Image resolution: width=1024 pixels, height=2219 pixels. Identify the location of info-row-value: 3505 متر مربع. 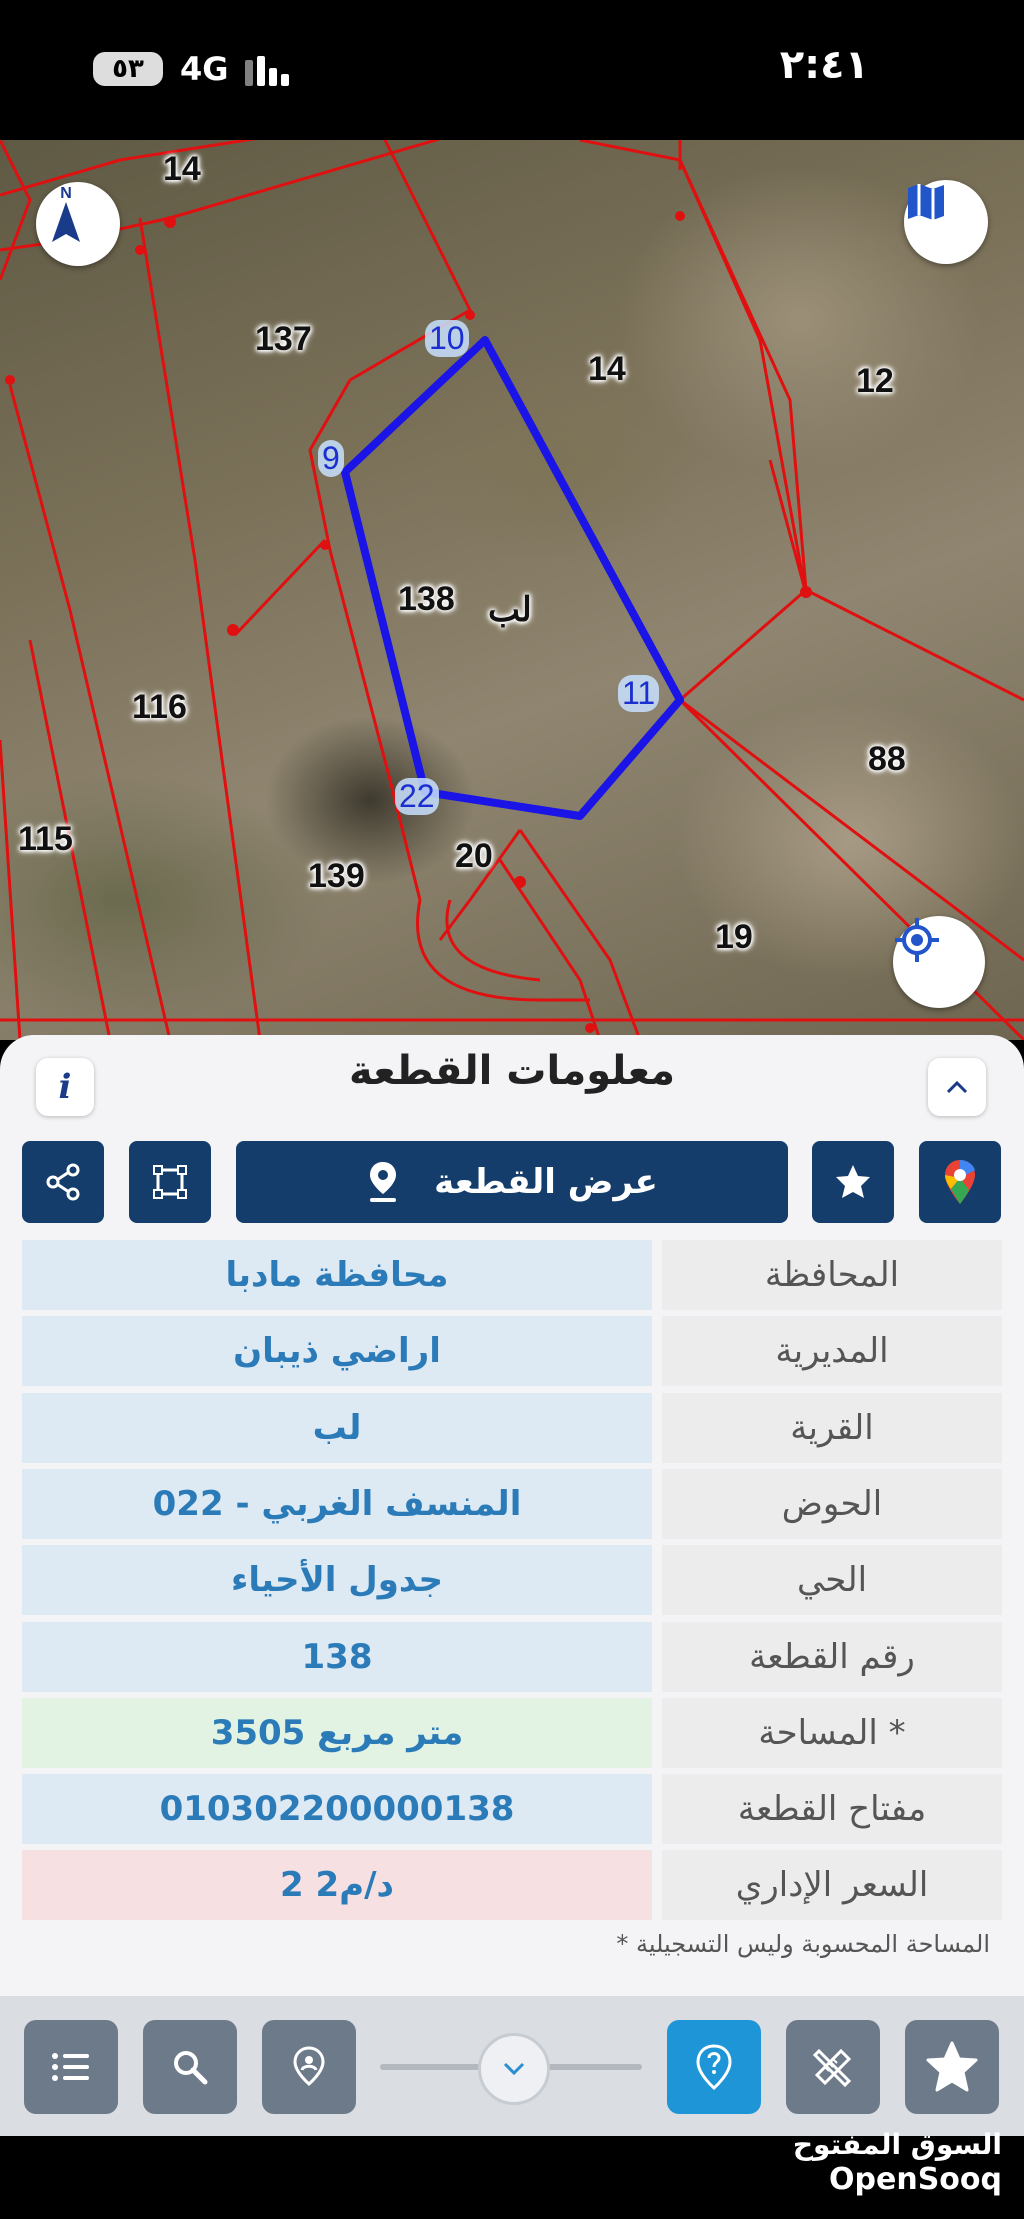
(337, 1732).